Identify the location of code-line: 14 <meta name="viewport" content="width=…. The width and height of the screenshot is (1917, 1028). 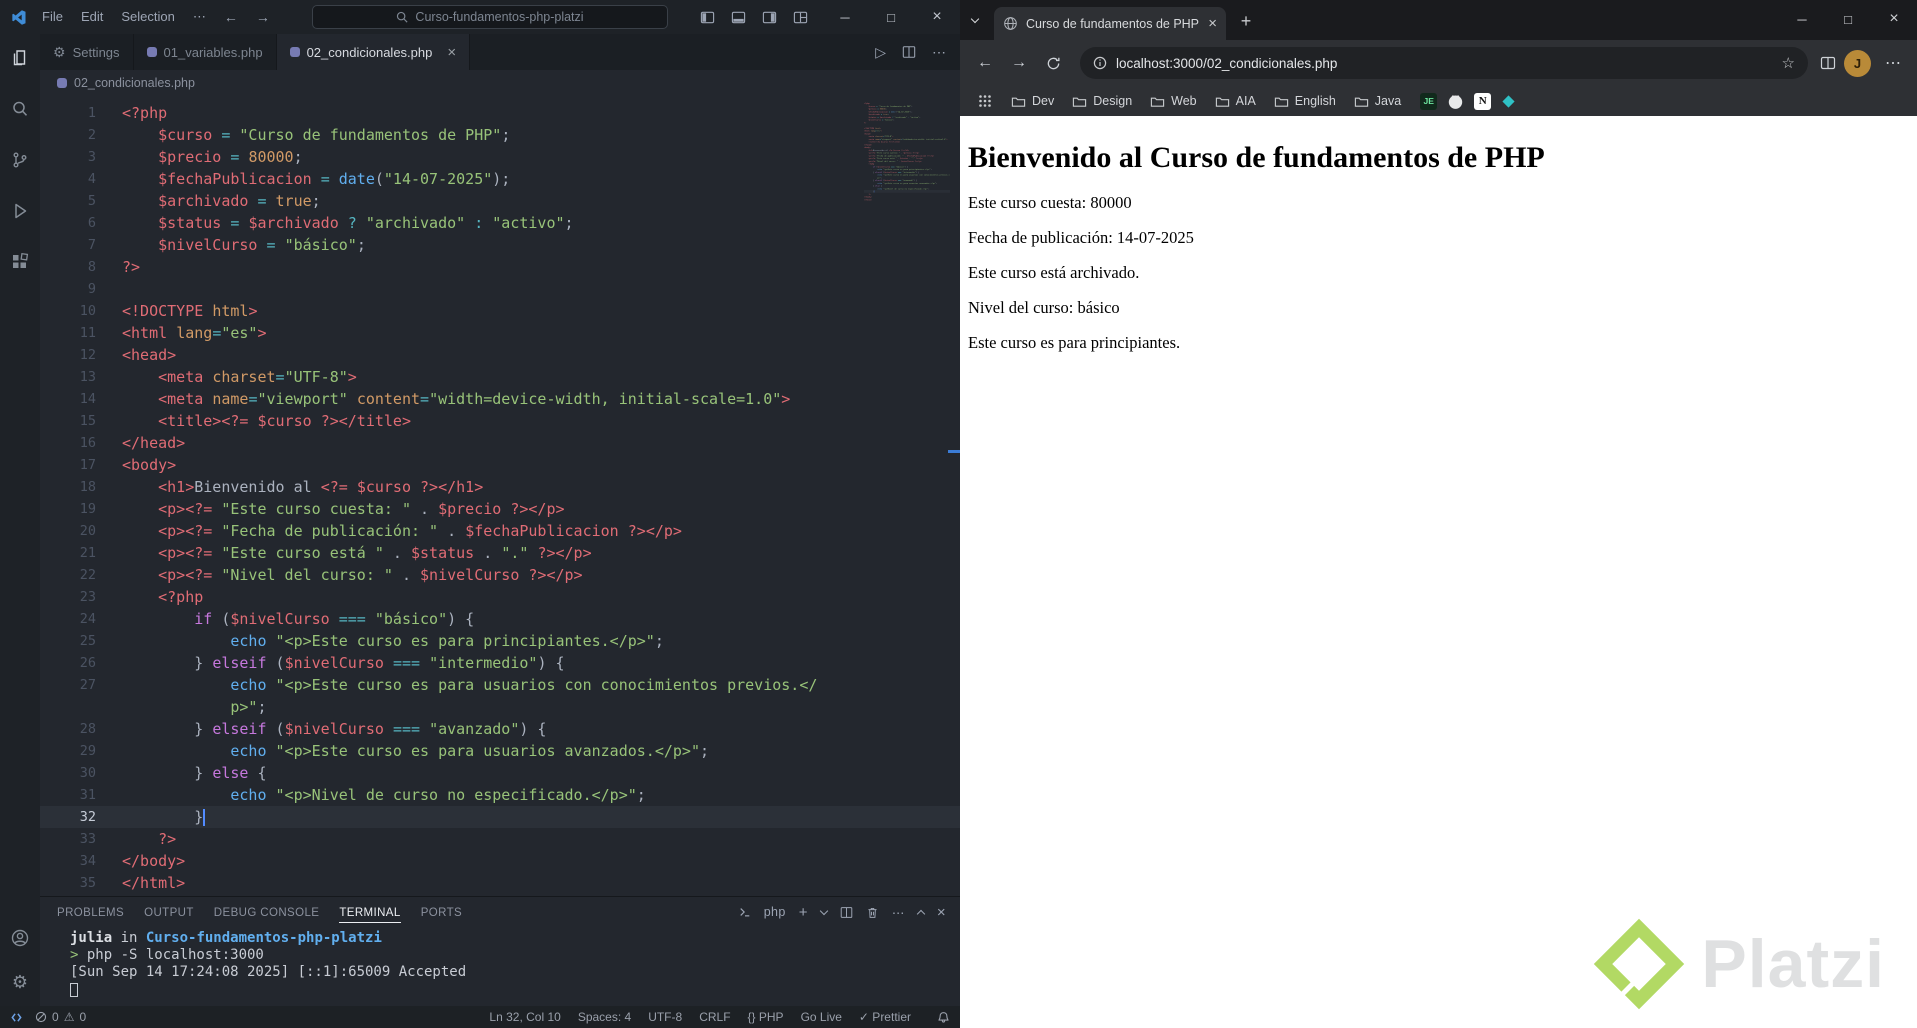
(500, 399).